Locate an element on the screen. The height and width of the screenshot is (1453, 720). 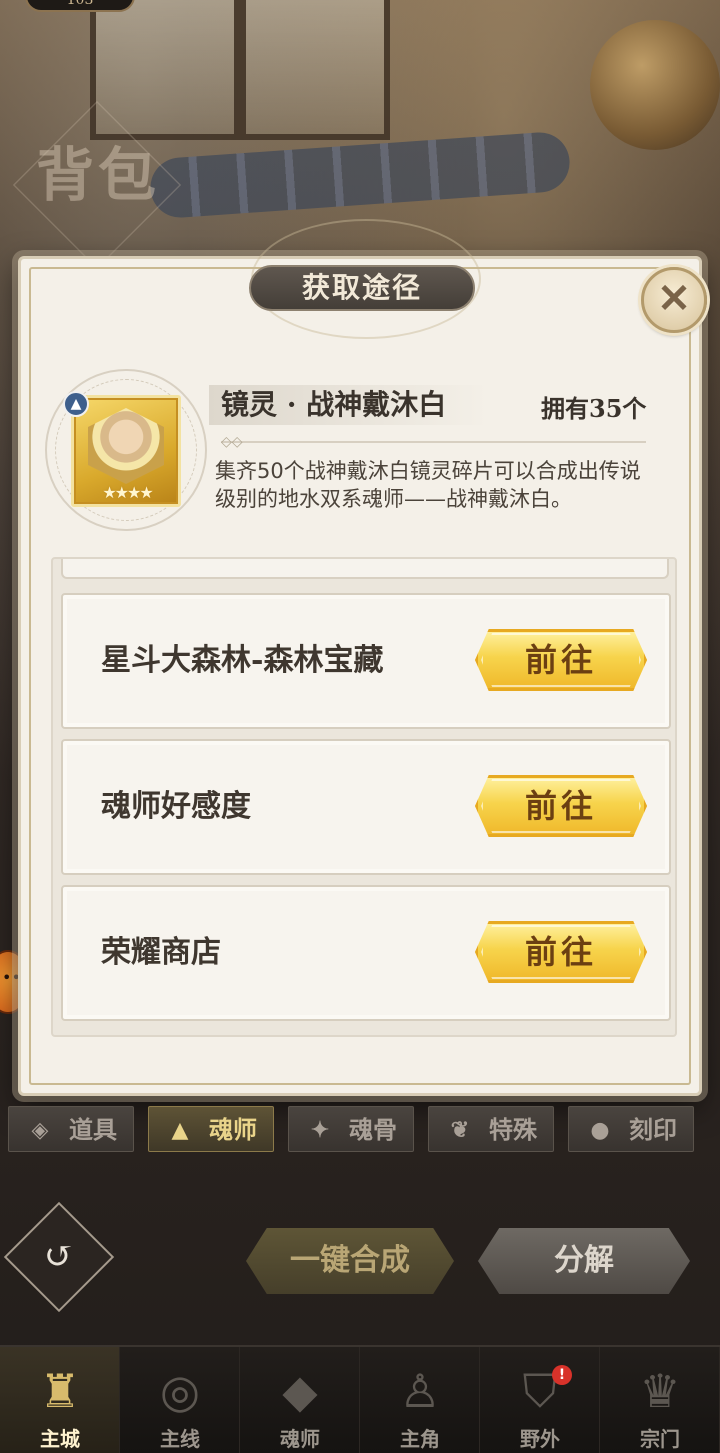
element-badge-icon: ▲ is located at coordinates (76, 404).